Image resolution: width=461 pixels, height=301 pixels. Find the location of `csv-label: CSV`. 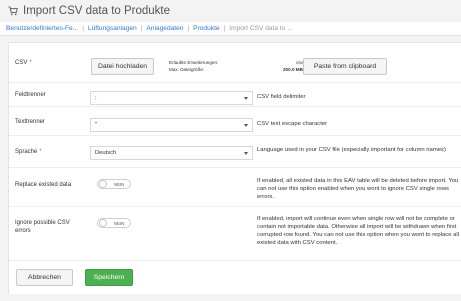

csv-label: CSV is located at coordinates (21, 63).